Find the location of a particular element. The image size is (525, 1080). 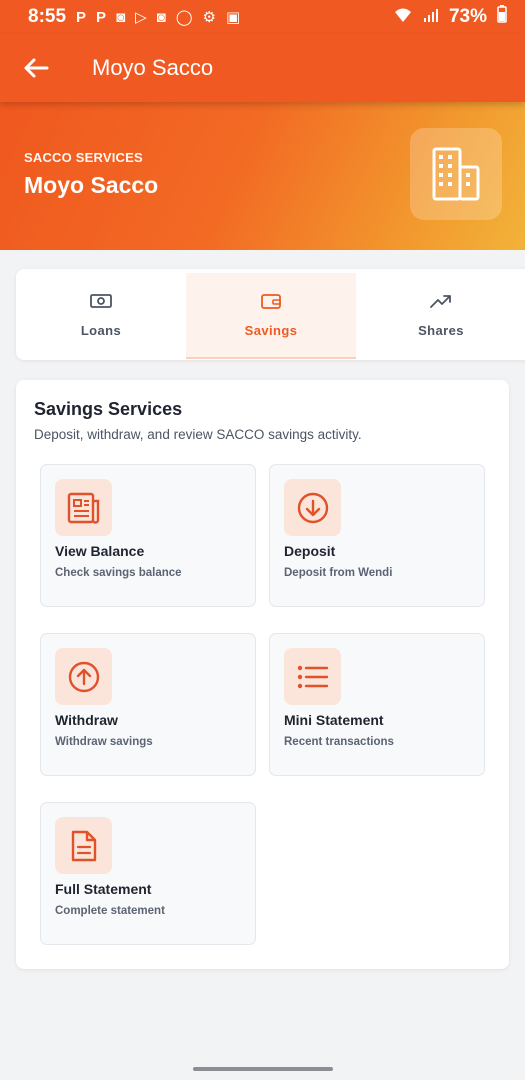

system-nav-bar is located at coordinates (262, 1069).